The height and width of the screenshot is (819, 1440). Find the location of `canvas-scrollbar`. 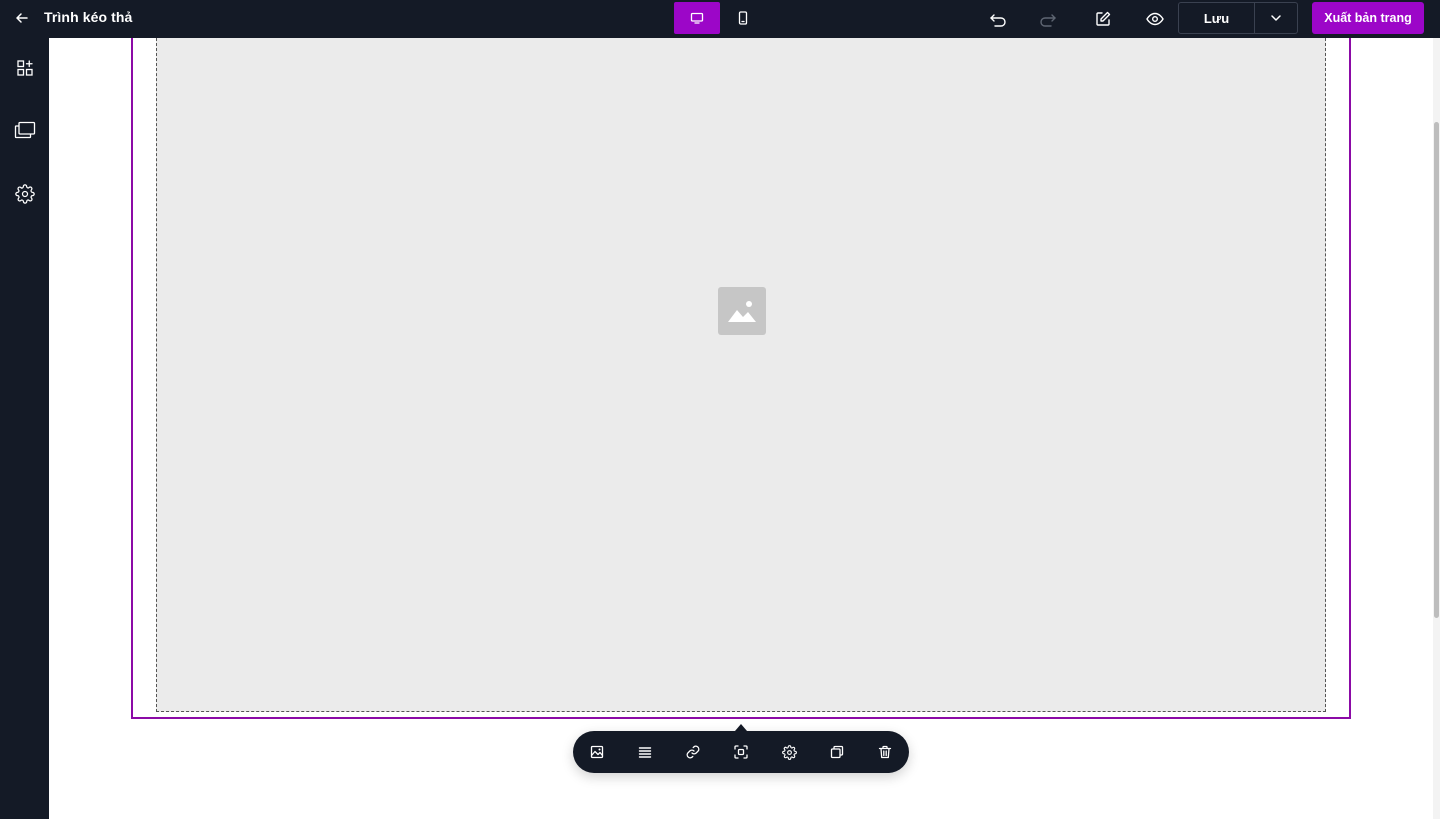

canvas-scrollbar is located at coordinates (1436, 428).